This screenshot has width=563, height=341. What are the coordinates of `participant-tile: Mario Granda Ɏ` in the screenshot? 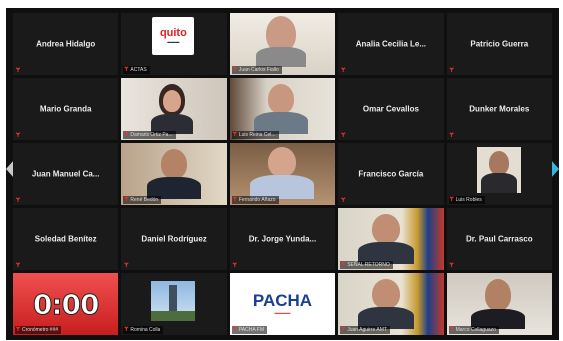 It's located at (66, 109).